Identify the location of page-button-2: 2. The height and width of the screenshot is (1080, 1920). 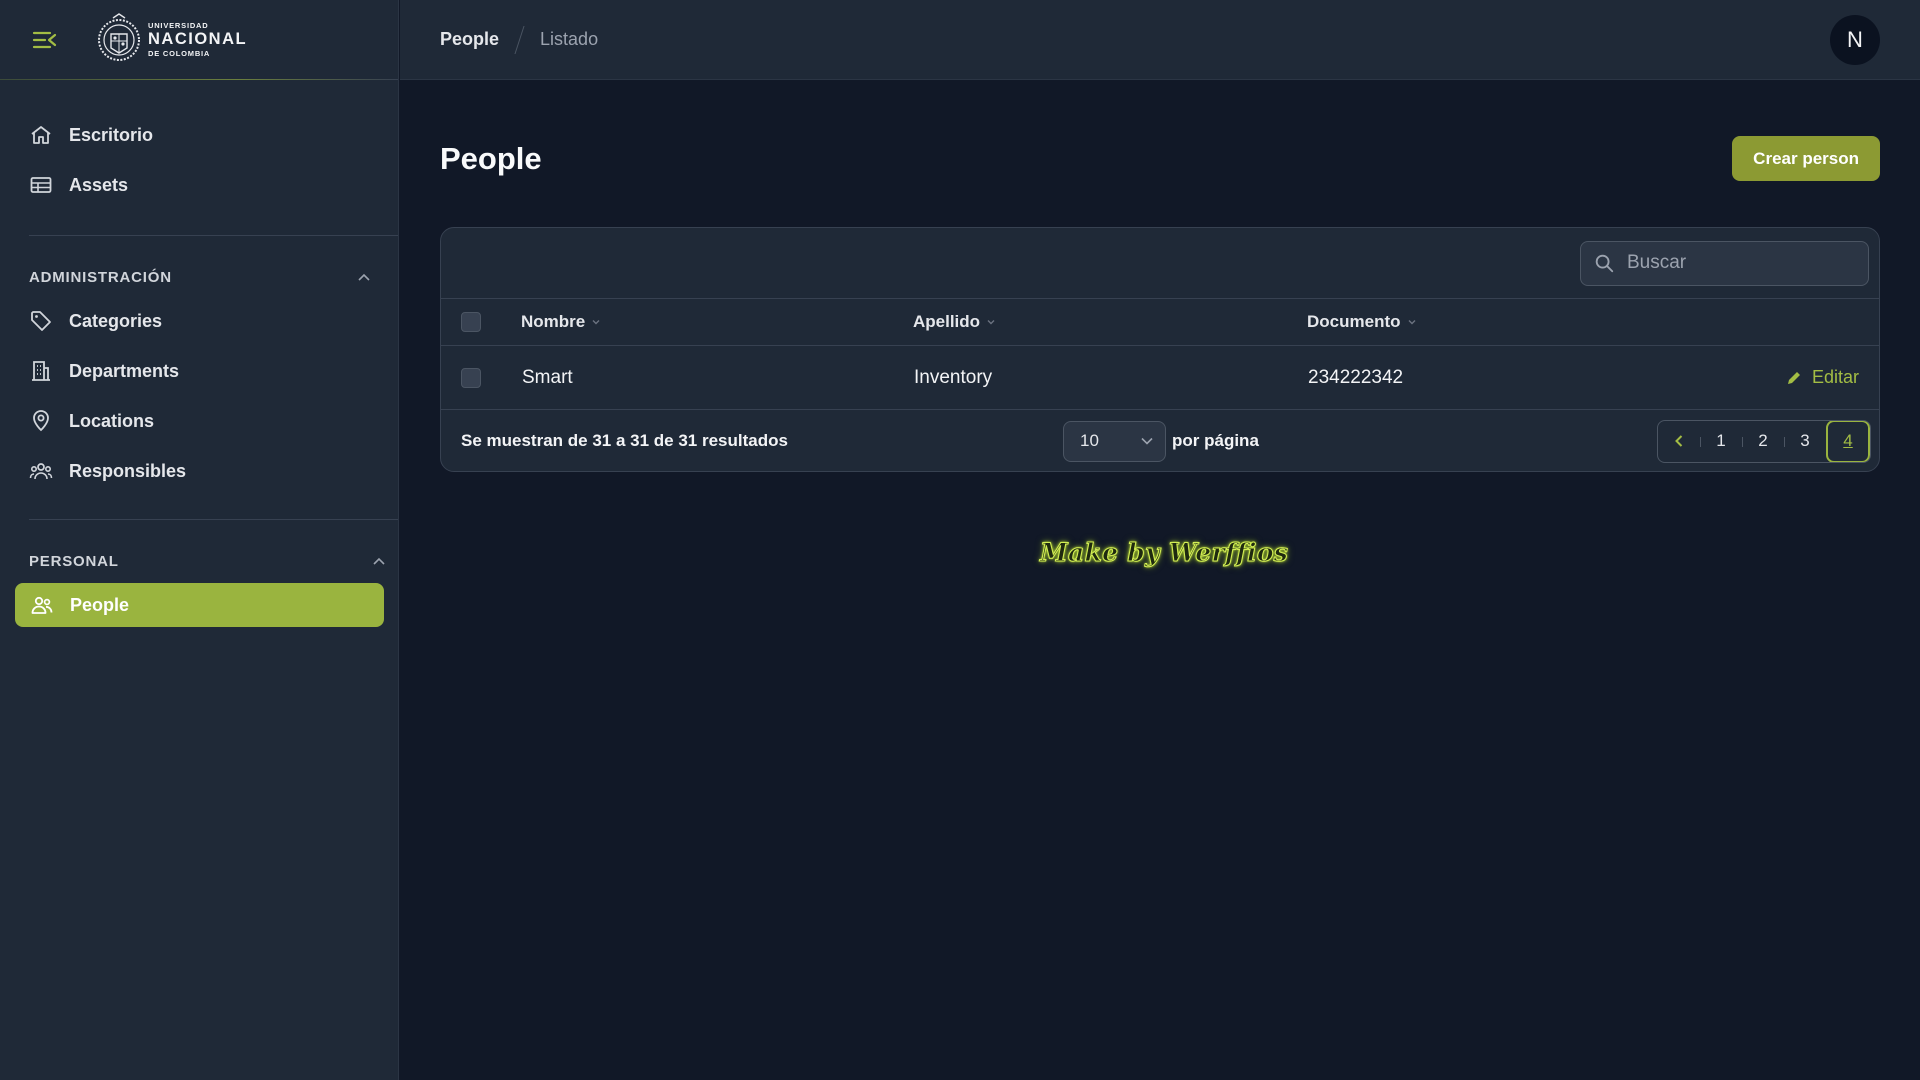
(1763, 441).